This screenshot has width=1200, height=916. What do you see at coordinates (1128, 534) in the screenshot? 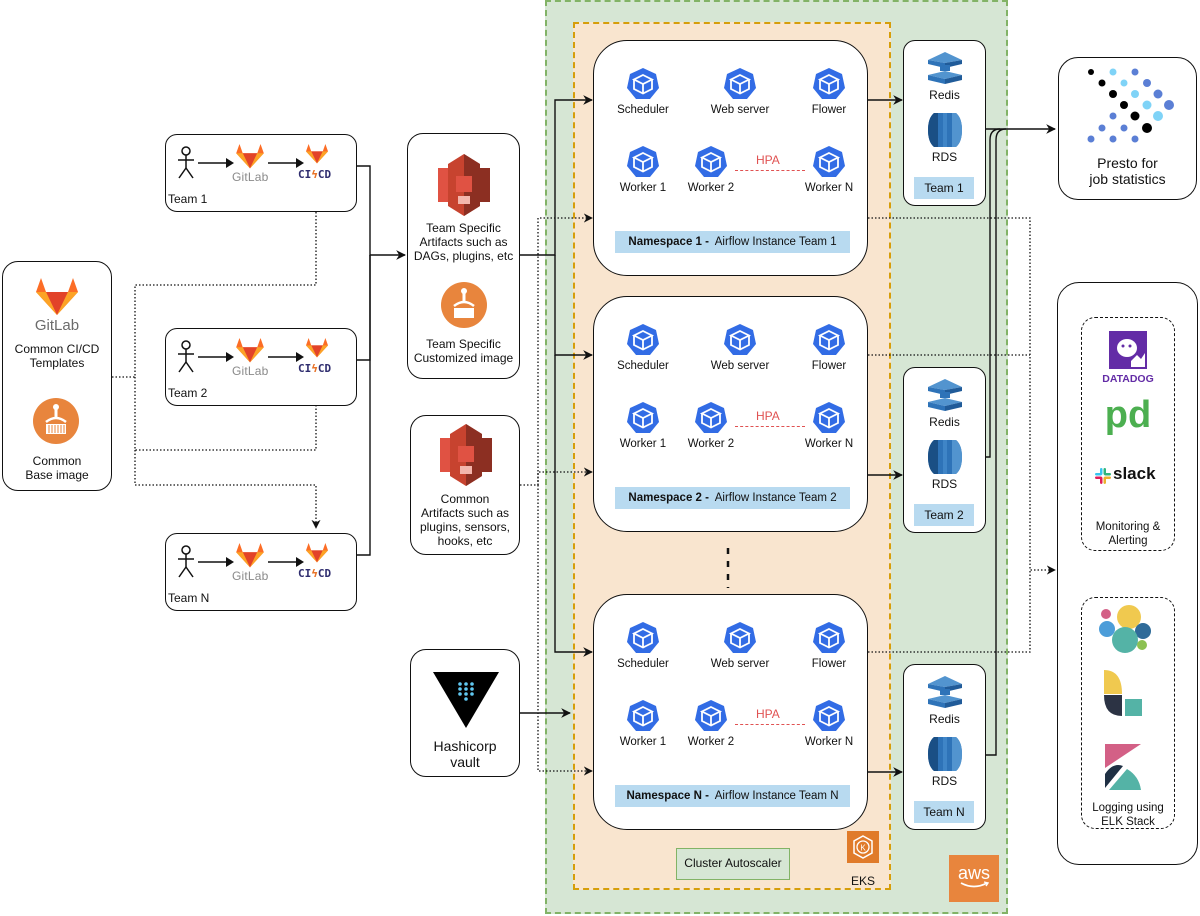
I see `monitoring-label: Monitoring & Alerting` at bounding box center [1128, 534].